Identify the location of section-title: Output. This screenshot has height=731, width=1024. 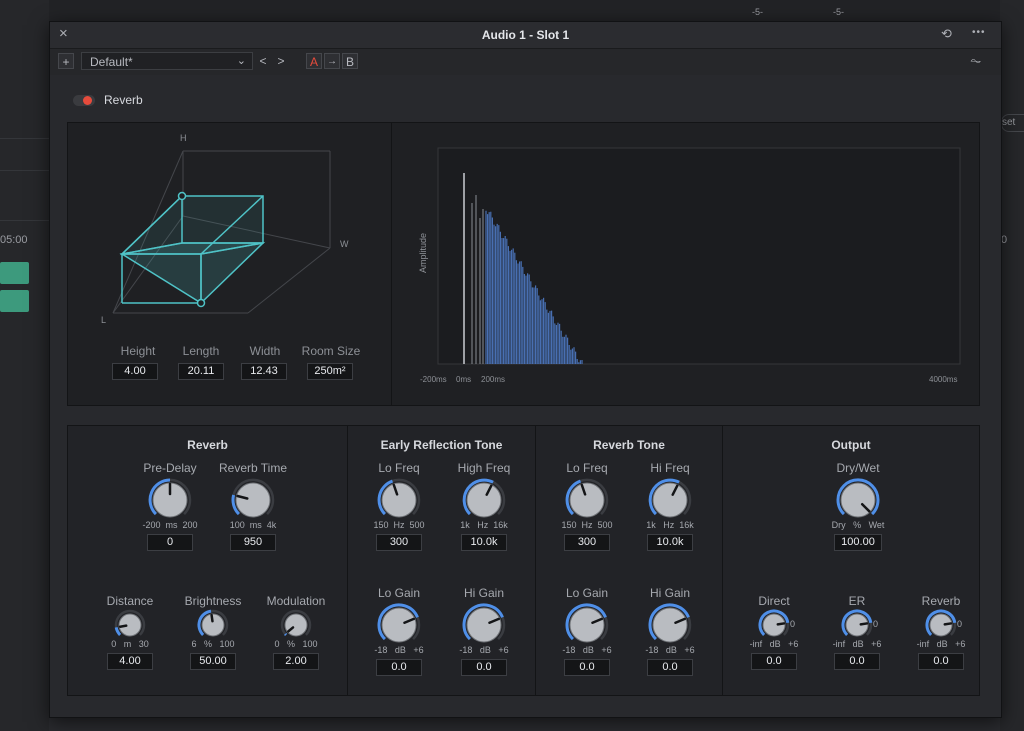
(851, 445).